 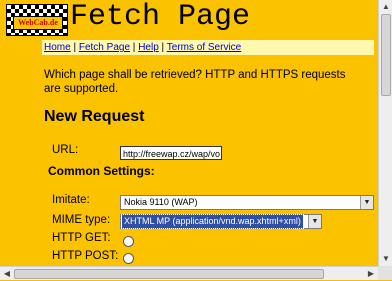 I want to click on imitate-label: Imitate:, so click(x=71, y=200).